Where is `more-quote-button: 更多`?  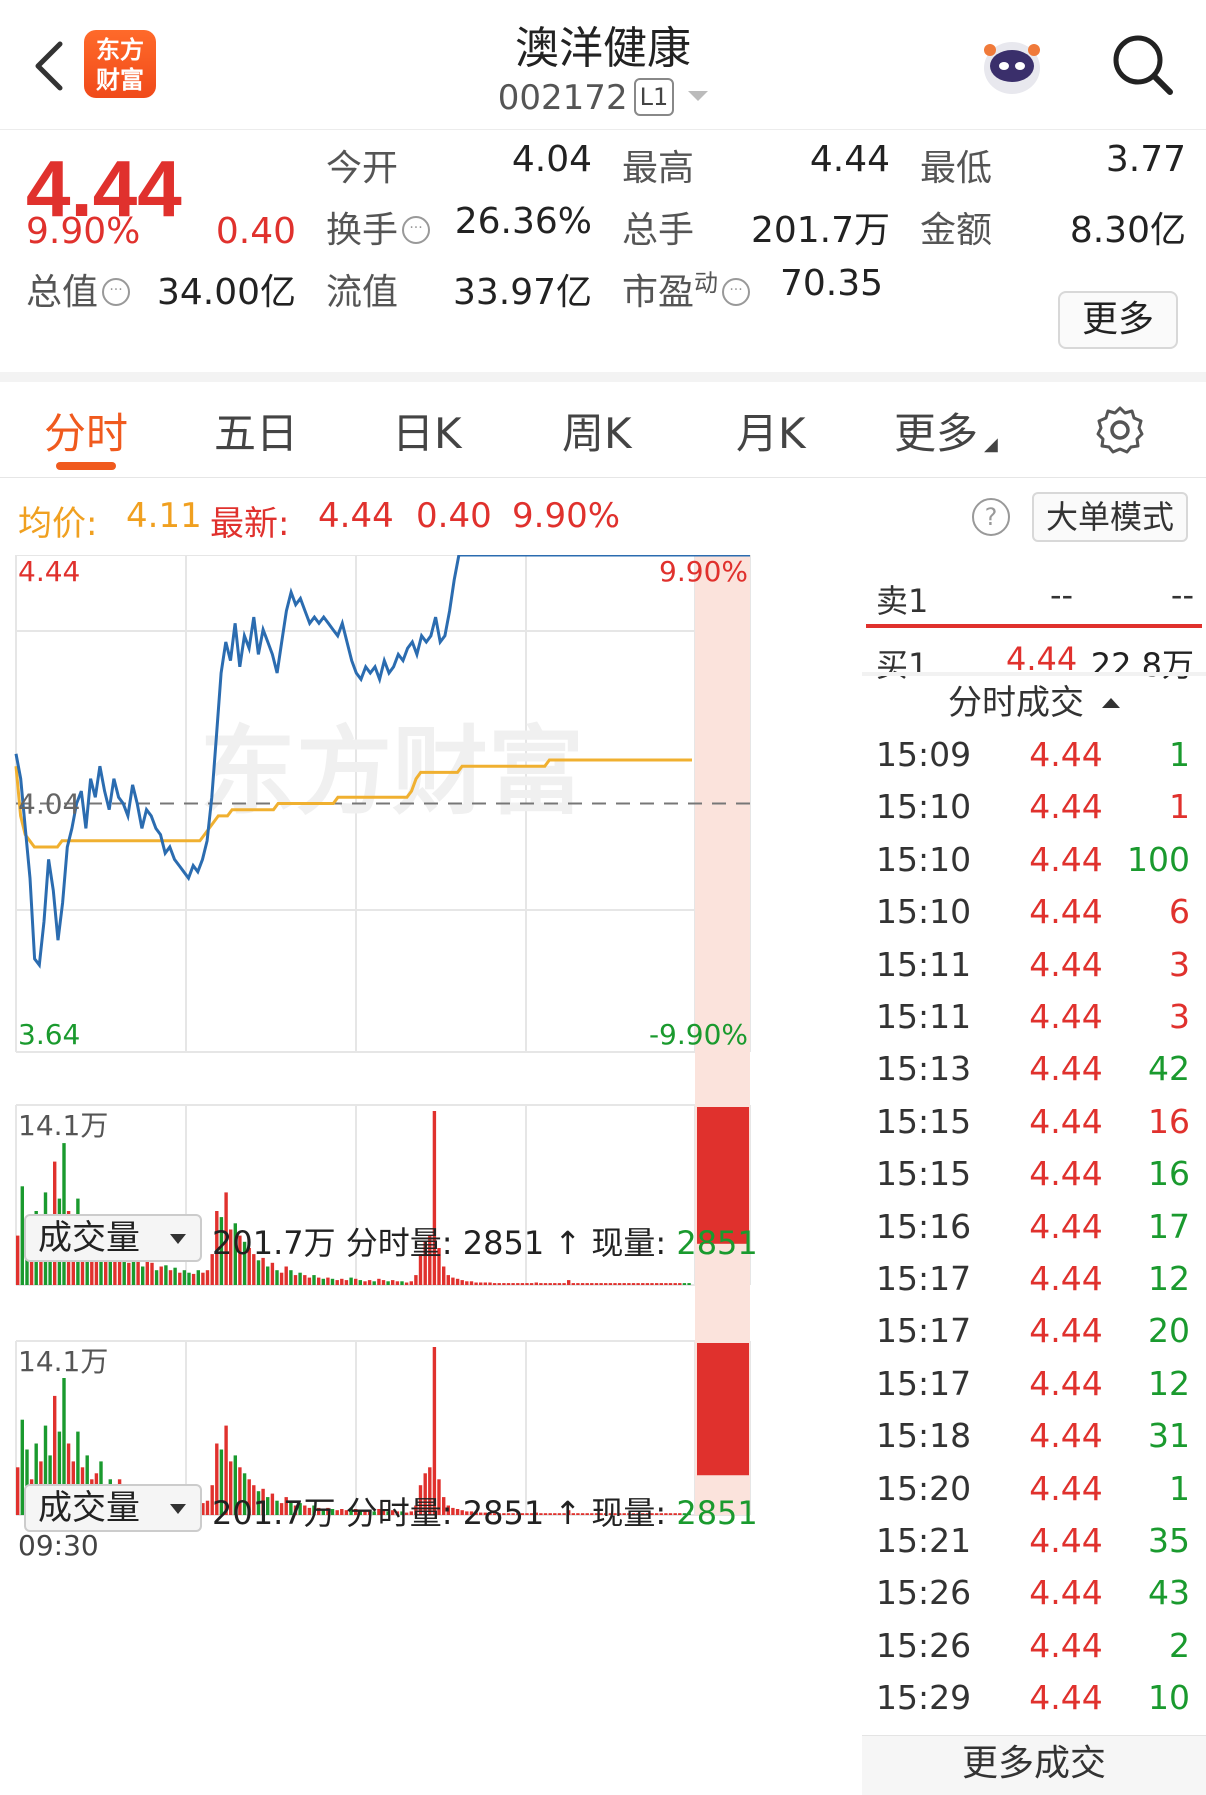 more-quote-button: 更多 is located at coordinates (1118, 320).